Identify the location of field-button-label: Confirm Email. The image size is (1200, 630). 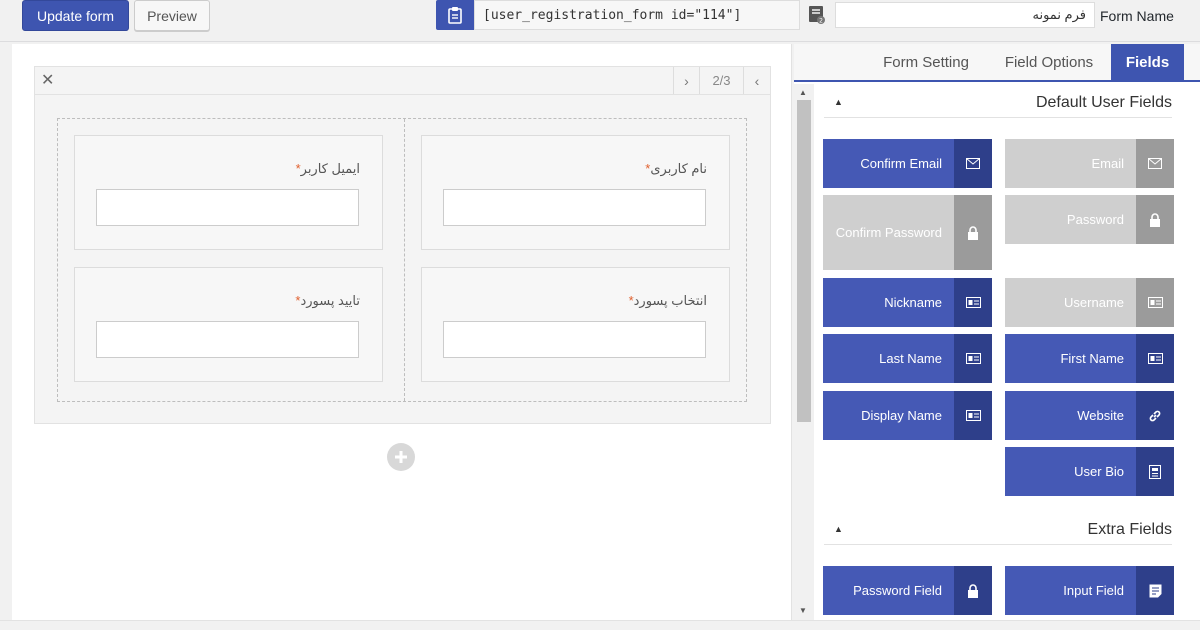
(888, 163).